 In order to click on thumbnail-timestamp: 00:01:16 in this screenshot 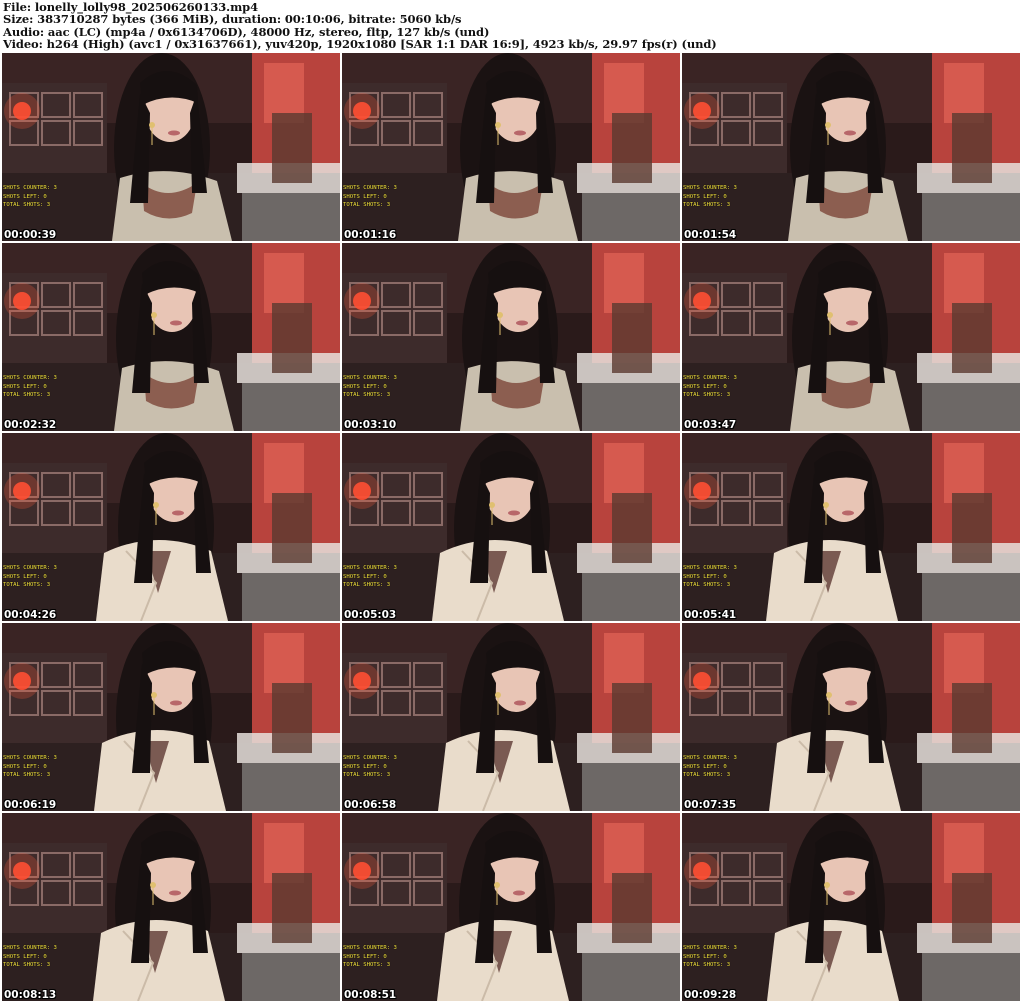, I will do `click(370, 235)`.